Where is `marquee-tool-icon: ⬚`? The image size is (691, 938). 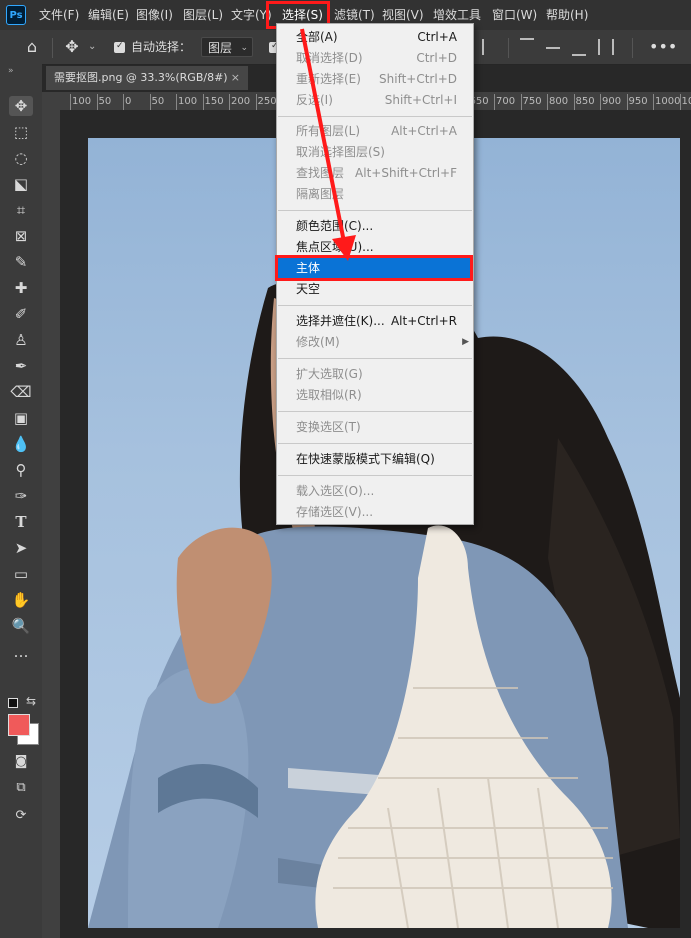
marquee-tool-icon: ⬚ is located at coordinates (21, 132).